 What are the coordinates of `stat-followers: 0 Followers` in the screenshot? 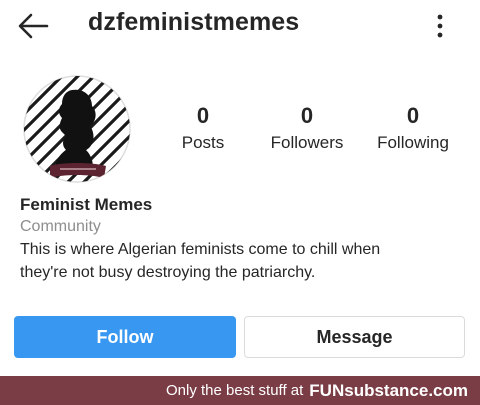 It's located at (307, 129).